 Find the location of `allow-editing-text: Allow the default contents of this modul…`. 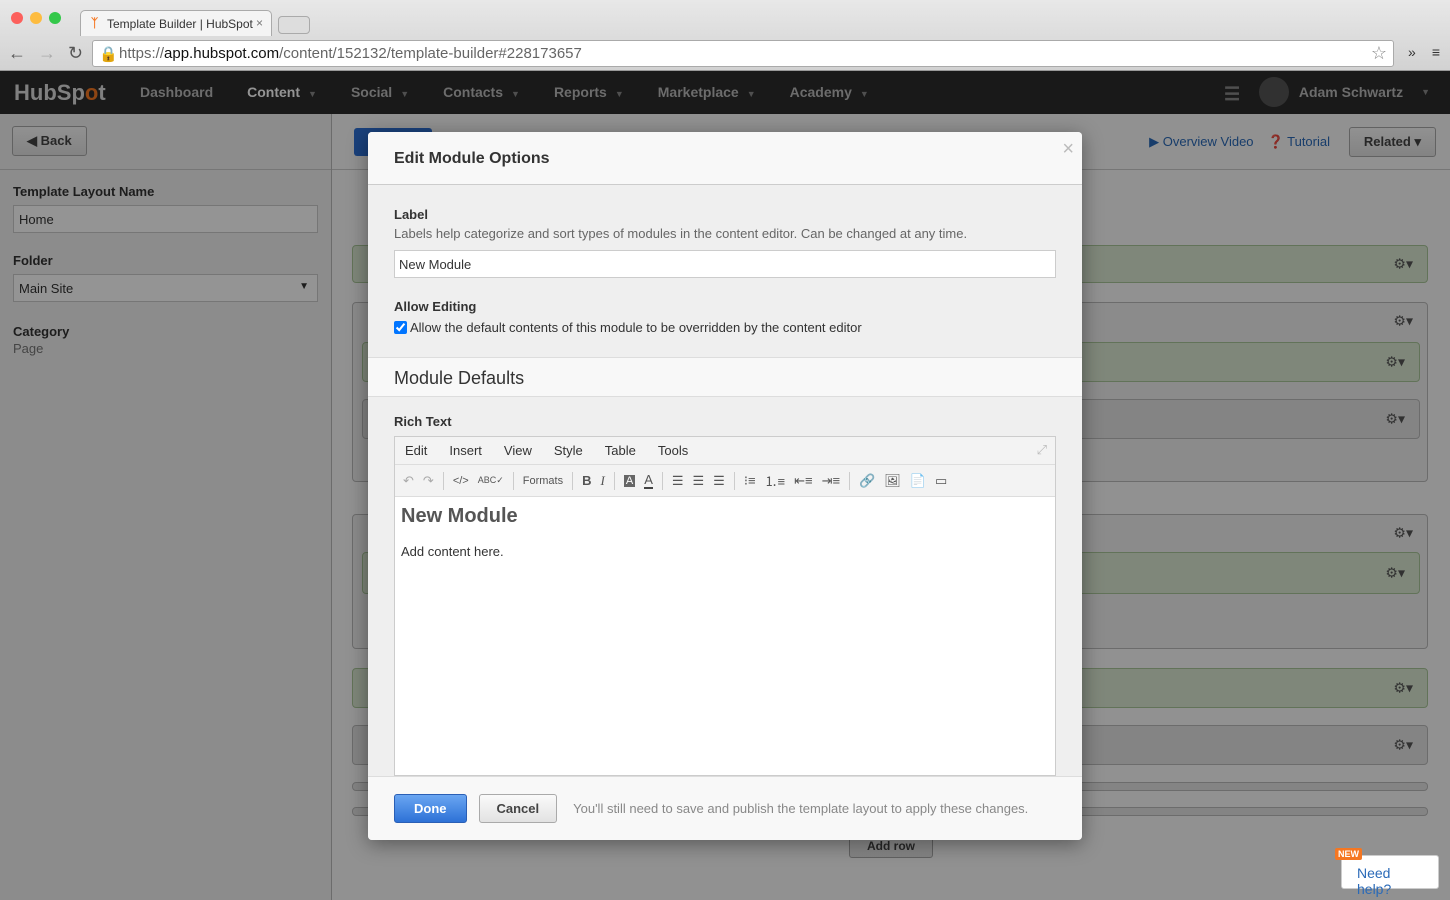

allow-editing-text: Allow the default contents of this modul… is located at coordinates (636, 327).